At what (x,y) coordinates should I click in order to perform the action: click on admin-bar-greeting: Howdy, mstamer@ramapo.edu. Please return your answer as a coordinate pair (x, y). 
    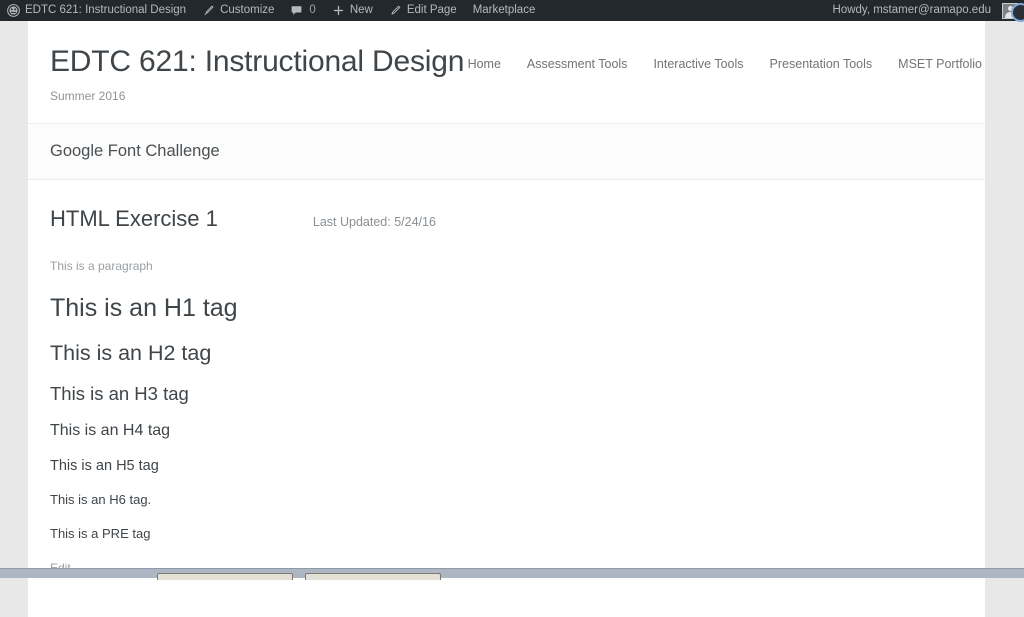
    Looking at the image, I should click on (912, 10).